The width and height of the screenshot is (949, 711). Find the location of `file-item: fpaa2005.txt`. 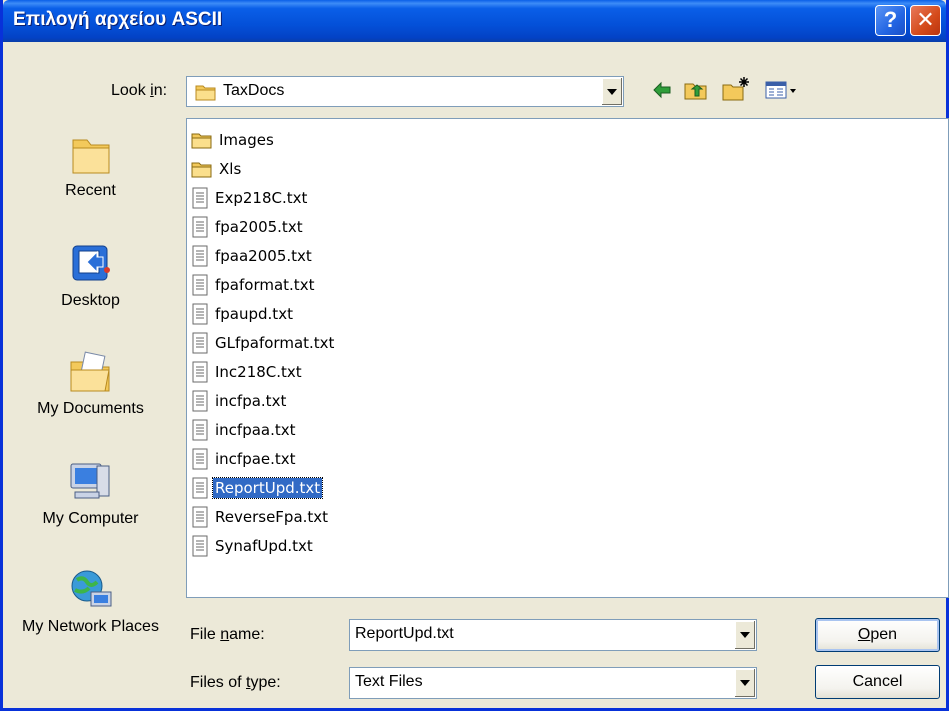

file-item: fpaa2005.txt is located at coordinates (252, 256).